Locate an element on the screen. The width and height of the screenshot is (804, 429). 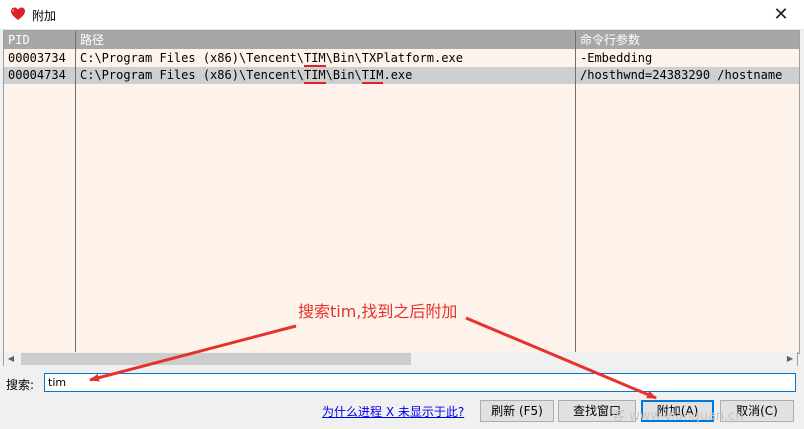
arrow-to-attach is located at coordinates (561, 358).